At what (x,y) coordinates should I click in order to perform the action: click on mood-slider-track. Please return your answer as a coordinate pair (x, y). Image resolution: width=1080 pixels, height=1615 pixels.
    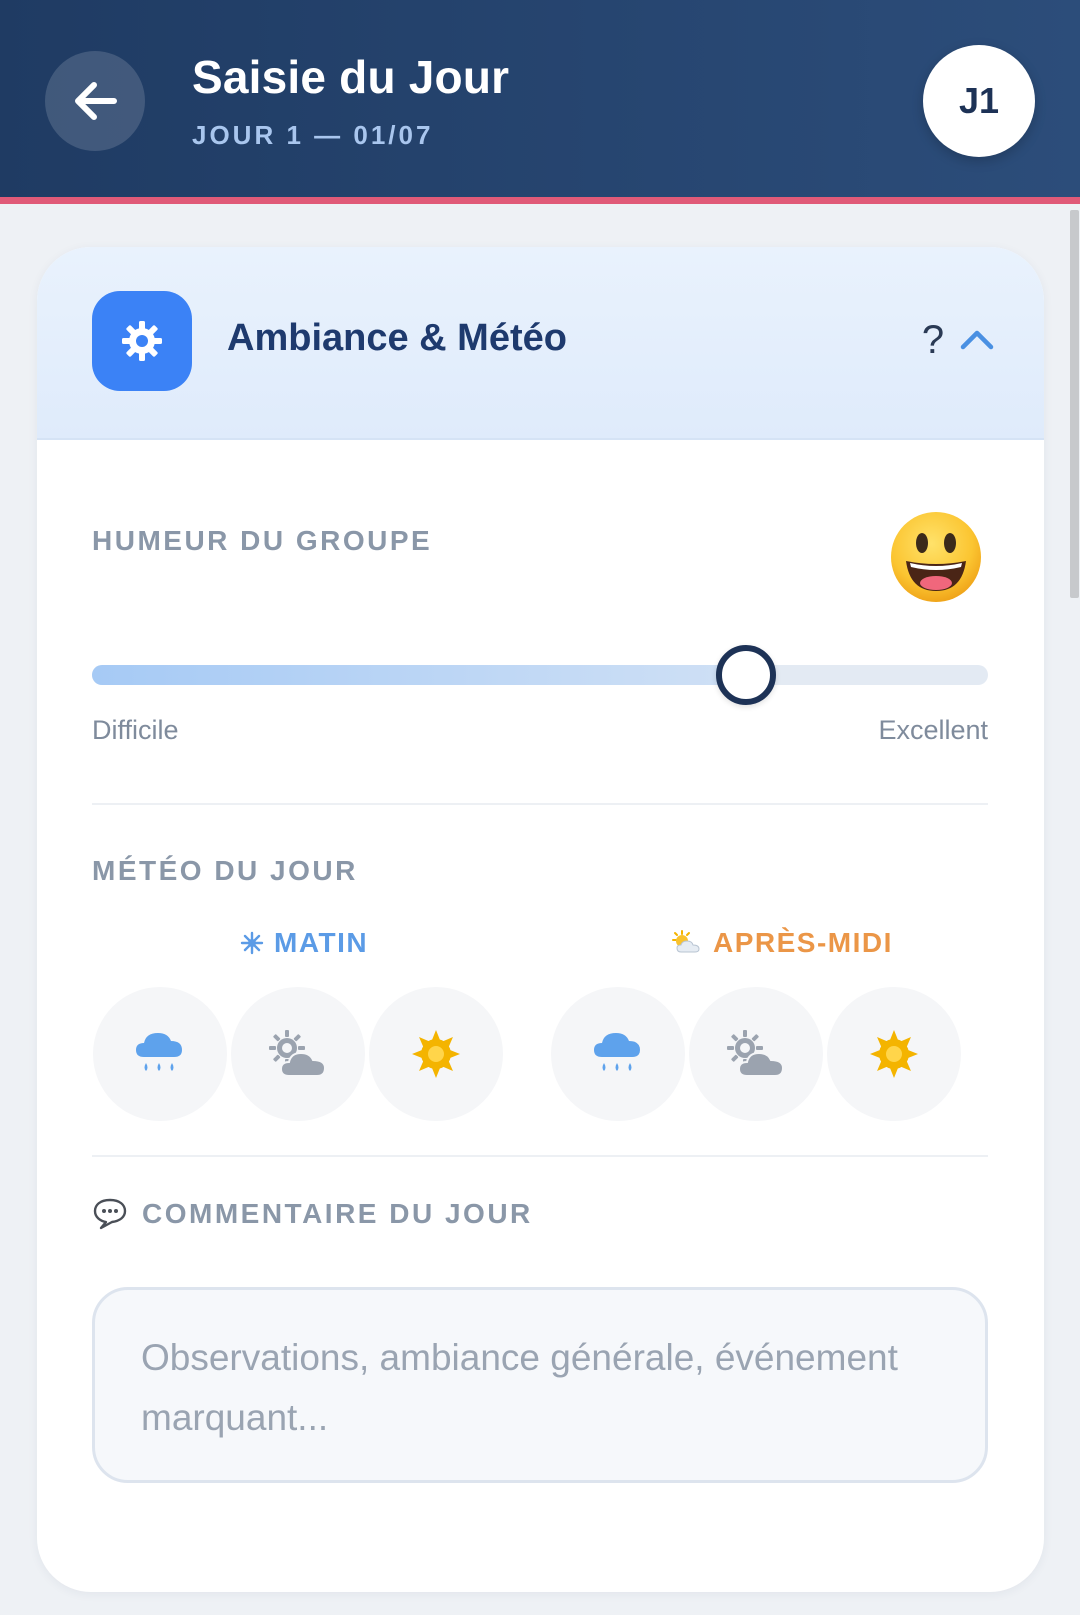
    Looking at the image, I should click on (540, 675).